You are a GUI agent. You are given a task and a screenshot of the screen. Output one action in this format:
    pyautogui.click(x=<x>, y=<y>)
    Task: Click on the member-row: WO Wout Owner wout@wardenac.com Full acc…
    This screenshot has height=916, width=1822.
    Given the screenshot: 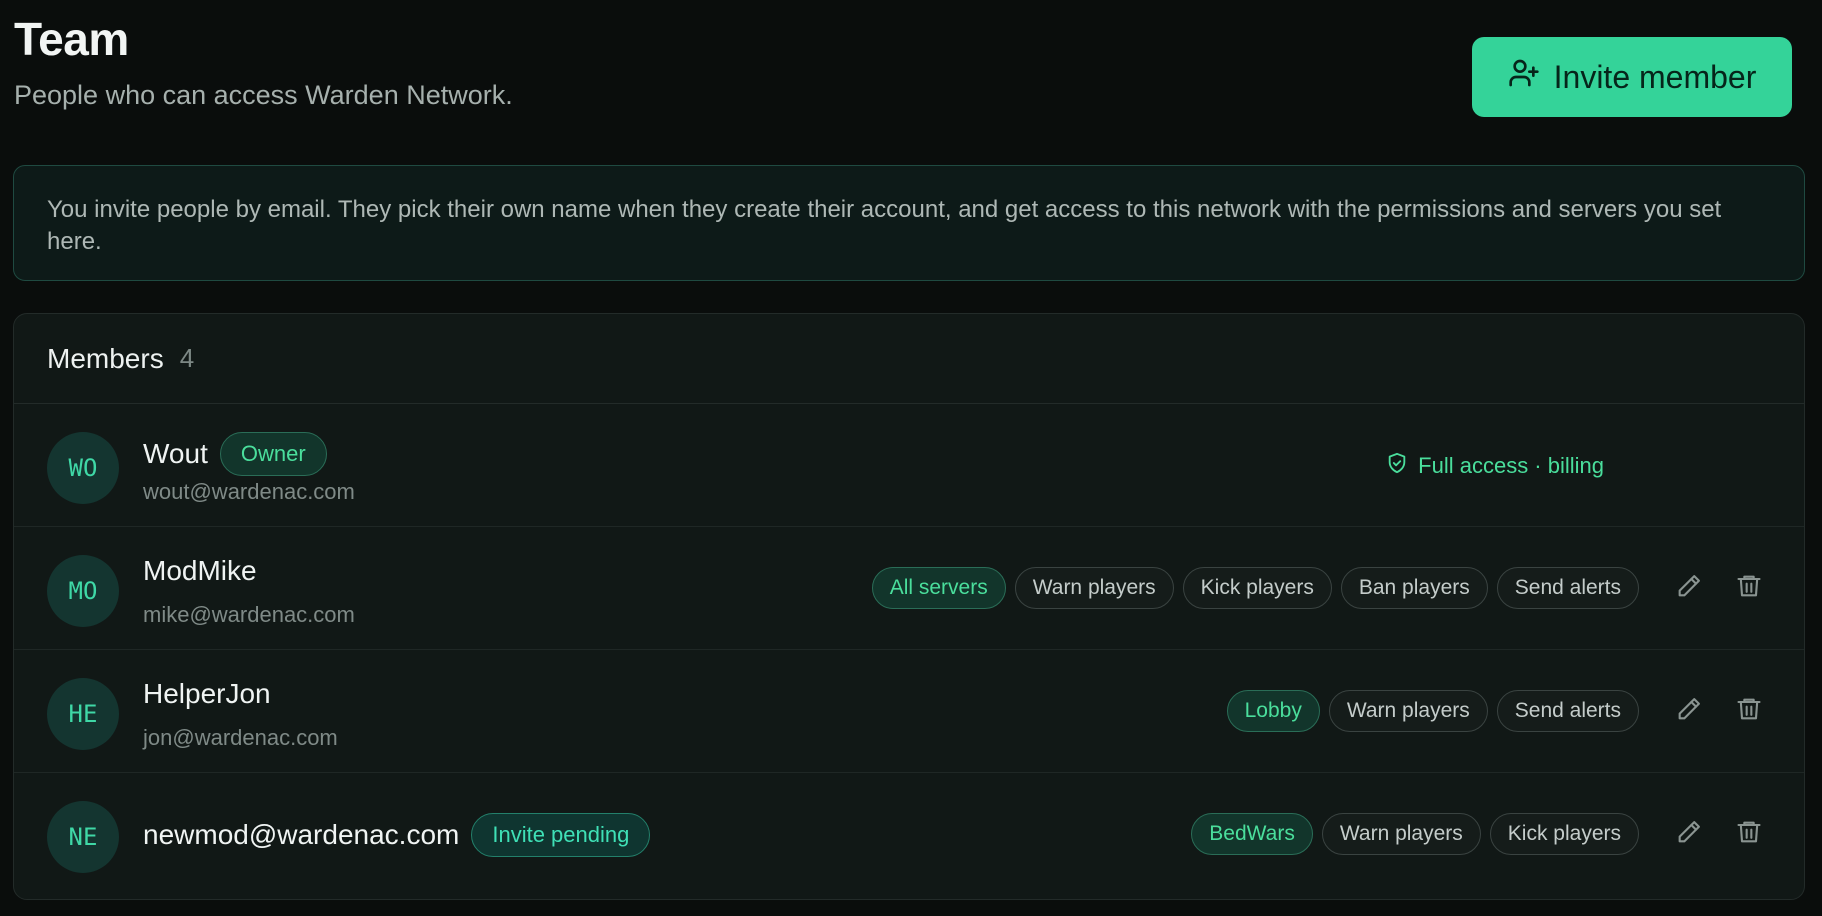 What is the action you would take?
    pyautogui.click(x=909, y=465)
    